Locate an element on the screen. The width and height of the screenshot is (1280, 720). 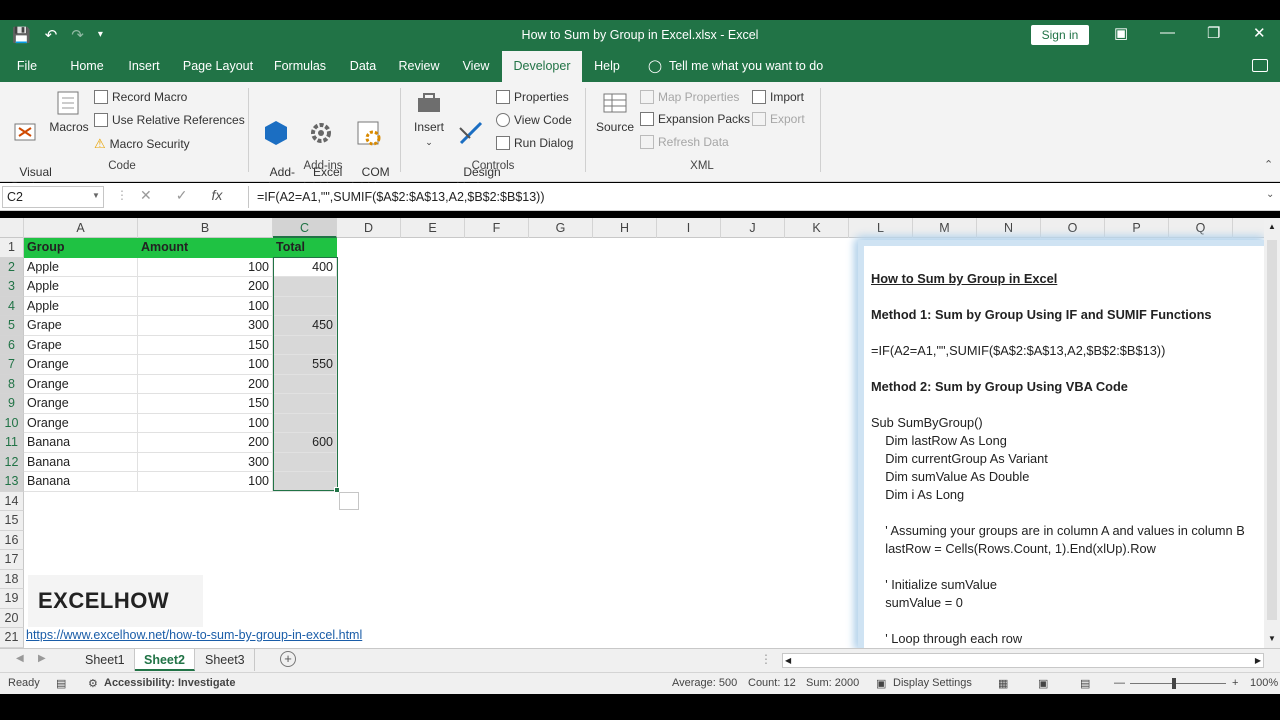
tab-data: Data is located at coordinates (363, 66).